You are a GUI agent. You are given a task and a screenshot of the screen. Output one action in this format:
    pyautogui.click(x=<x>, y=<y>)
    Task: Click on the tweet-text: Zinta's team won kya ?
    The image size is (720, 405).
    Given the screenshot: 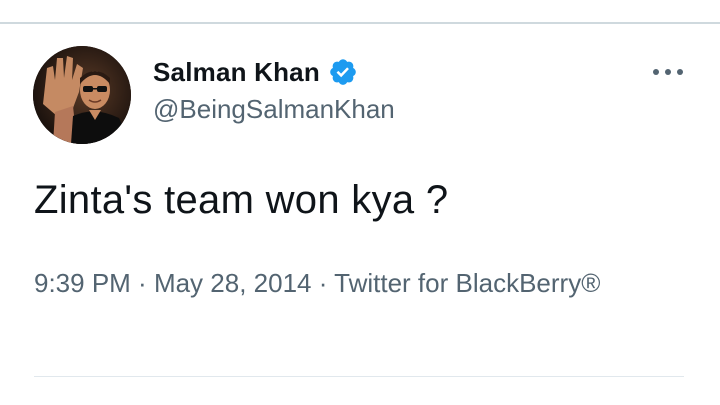 What is the action you would take?
    pyautogui.click(x=241, y=200)
    